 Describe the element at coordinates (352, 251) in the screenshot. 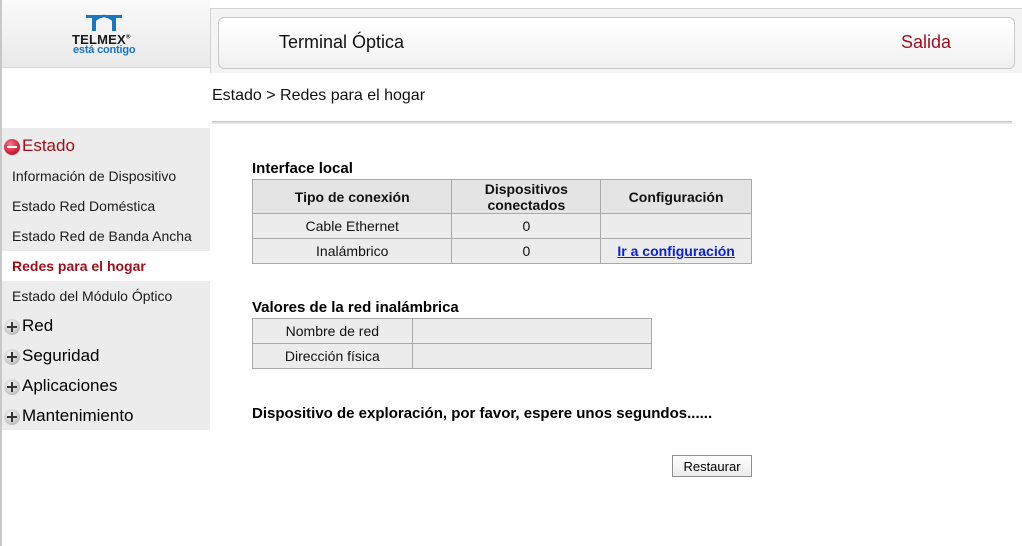

I see `connection-type-cell: Inalámbrico` at that location.